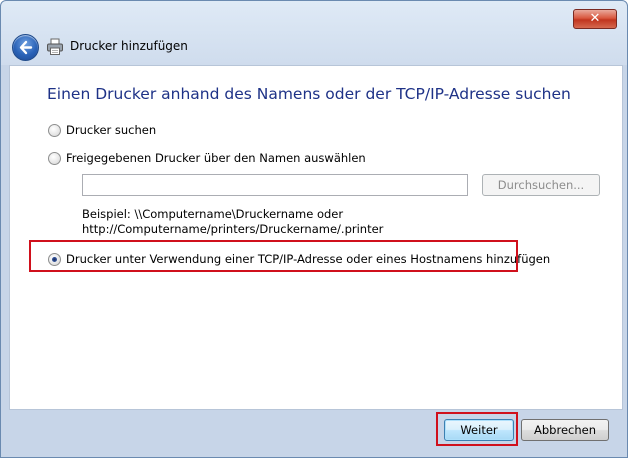 This screenshot has height=458, width=628. I want to click on title-bar: ✕, so click(314, 17).